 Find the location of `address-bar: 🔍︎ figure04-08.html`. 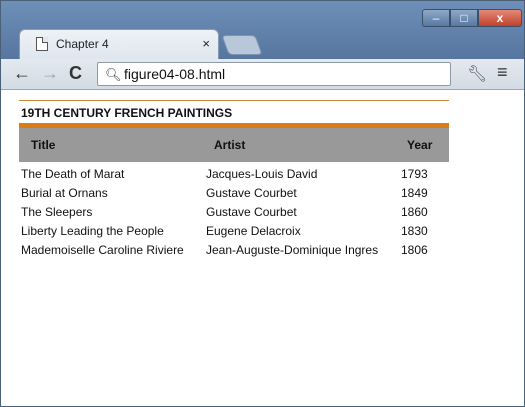

address-bar: 🔍︎ figure04-08.html is located at coordinates (274, 74).